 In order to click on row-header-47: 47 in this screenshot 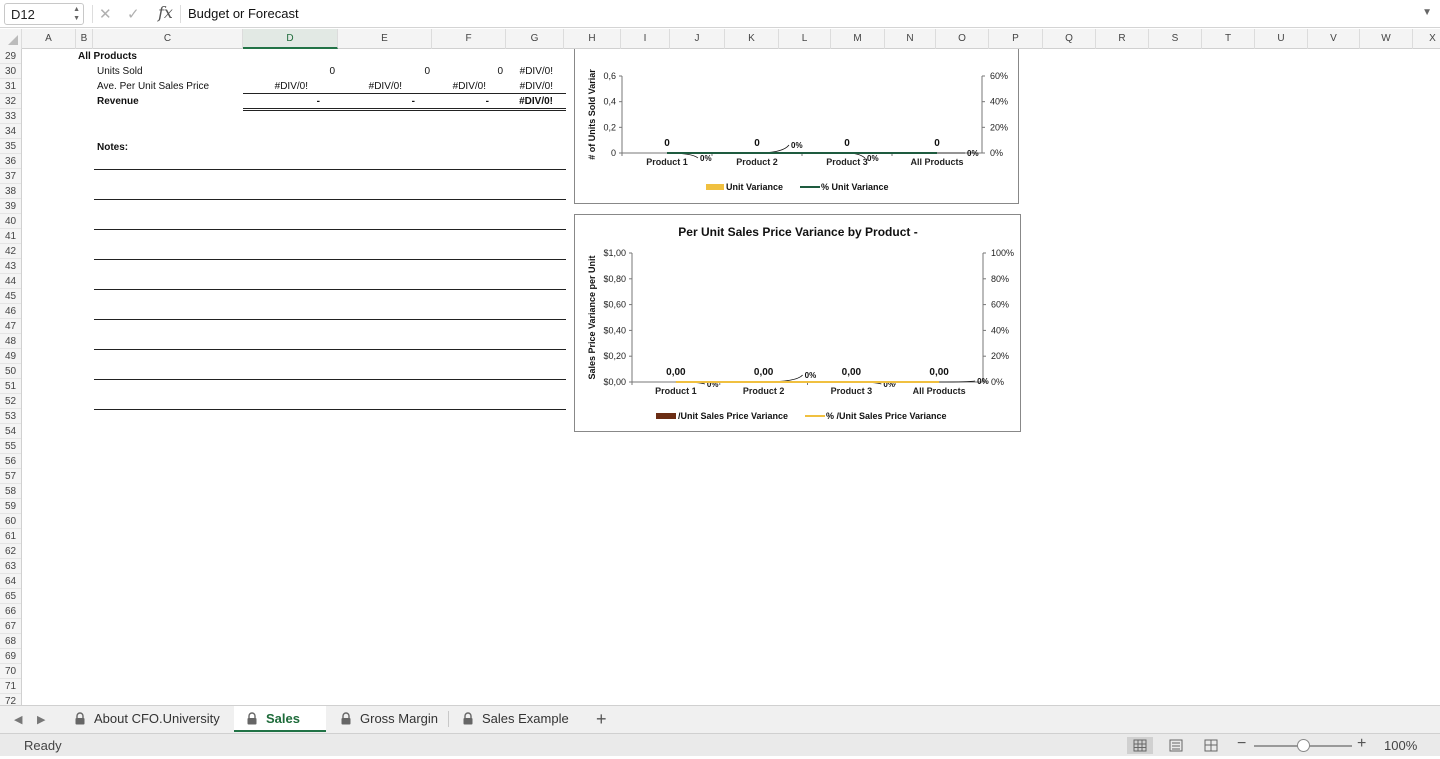, I will do `click(10, 326)`.